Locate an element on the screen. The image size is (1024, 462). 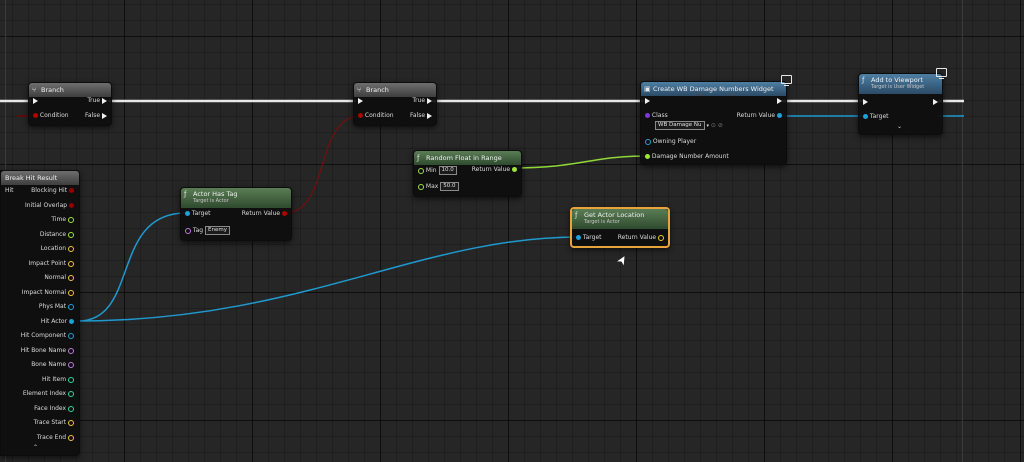
pin-label: Blocking Hit is located at coordinates (49, 190).